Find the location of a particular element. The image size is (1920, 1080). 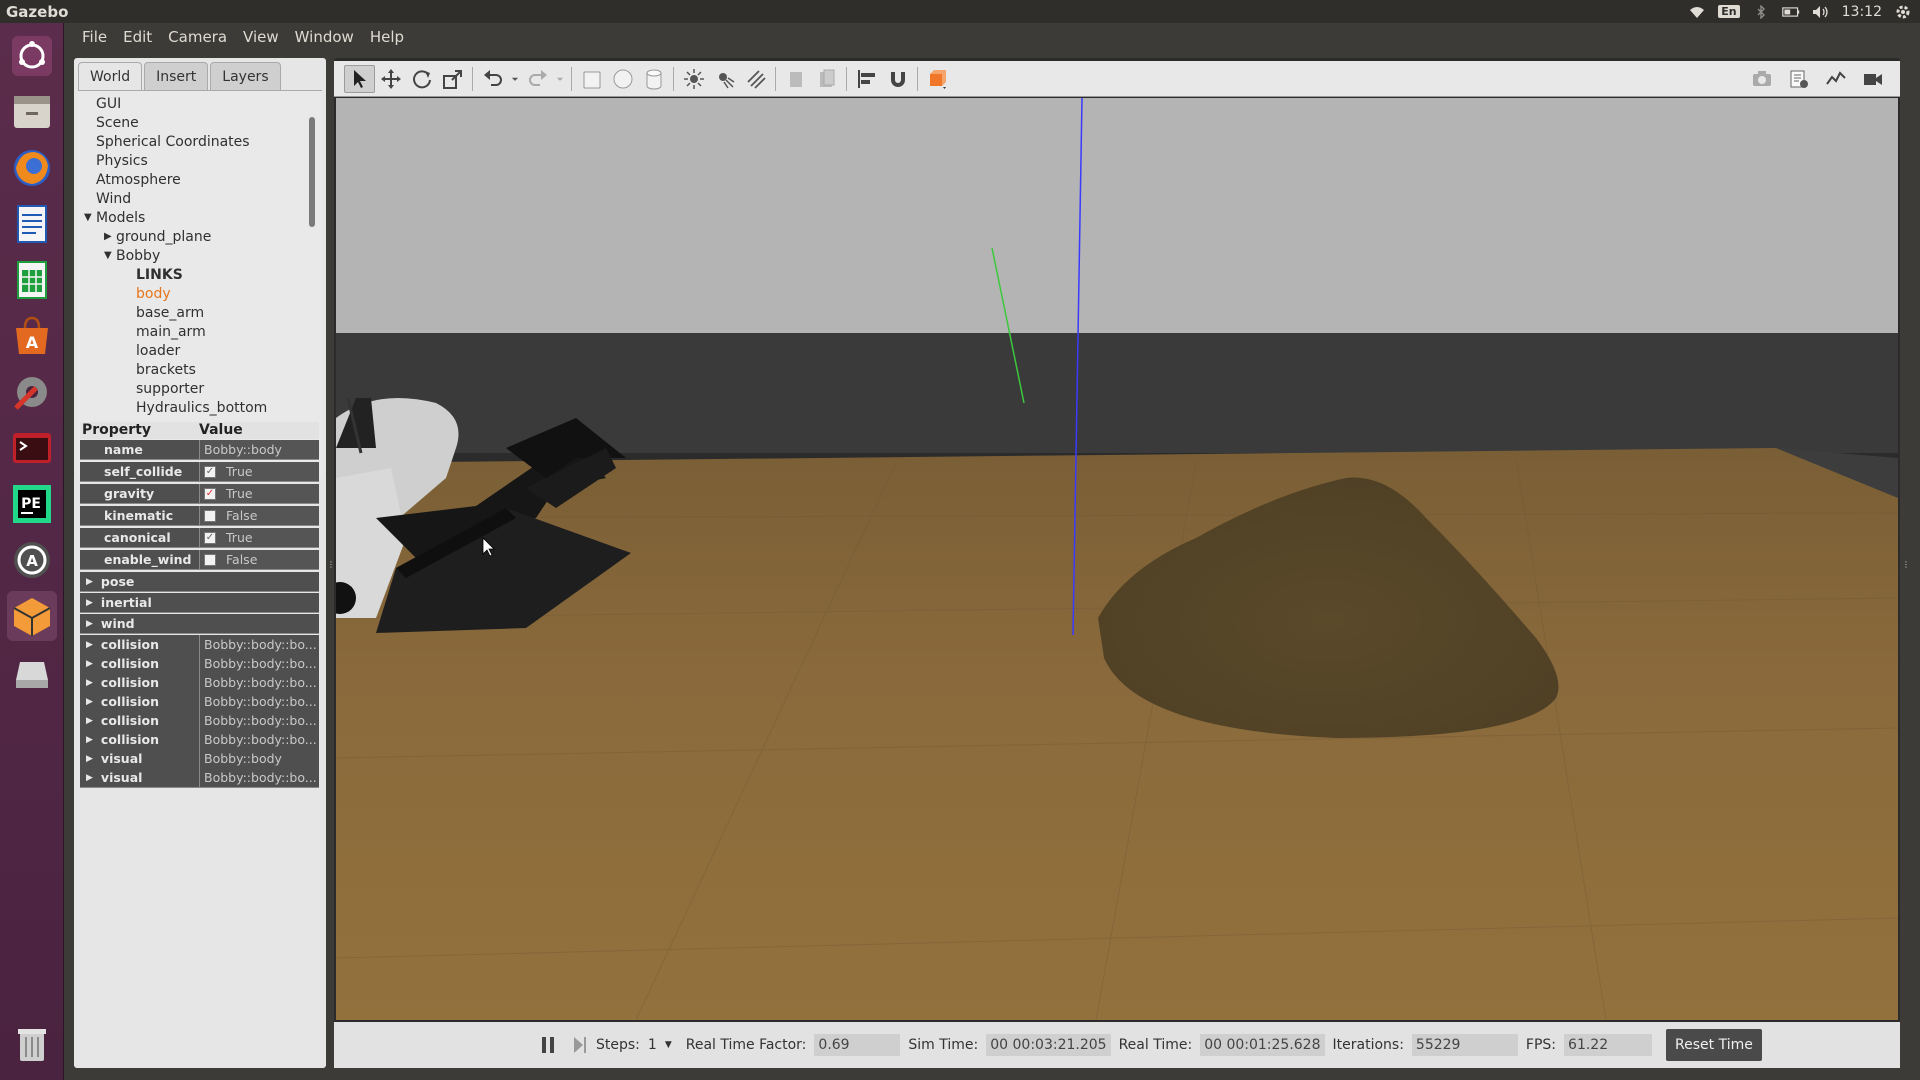

steps-dropdown-icon: ▼ is located at coordinates (668, 1045).